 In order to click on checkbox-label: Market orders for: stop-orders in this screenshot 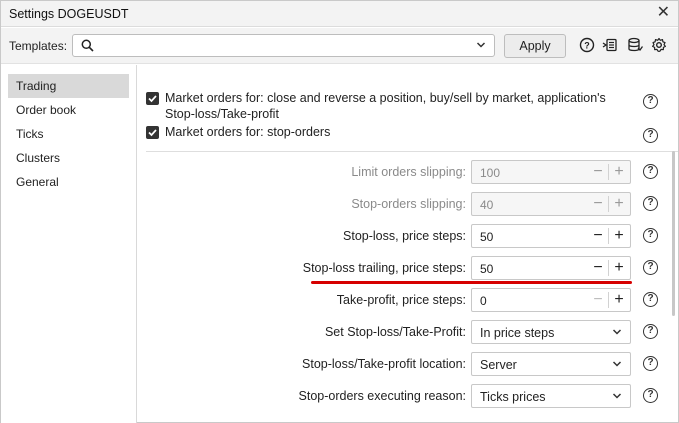, I will do `click(248, 132)`.